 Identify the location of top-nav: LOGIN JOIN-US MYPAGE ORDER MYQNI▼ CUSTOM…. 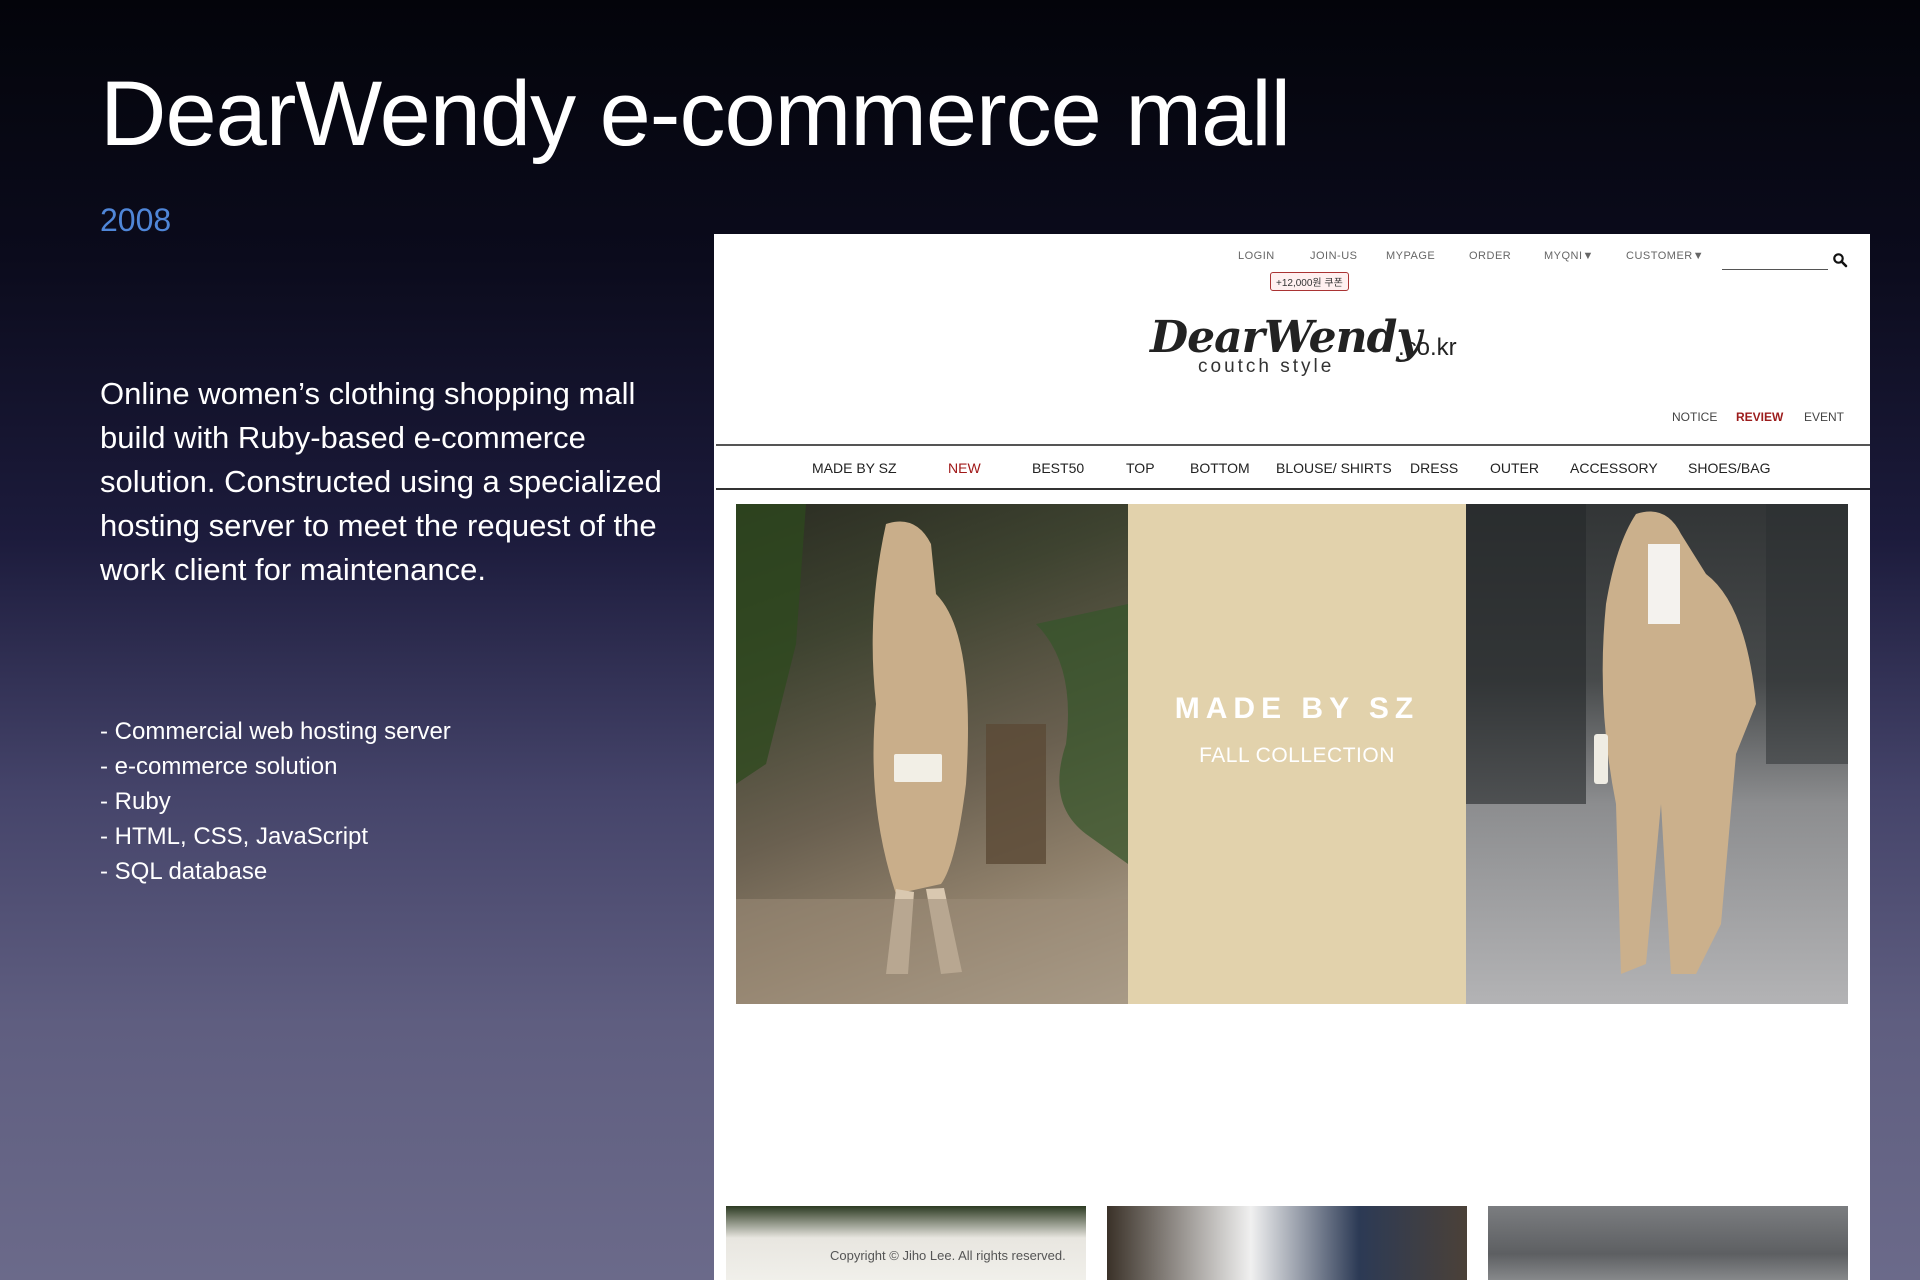
(1292, 267).